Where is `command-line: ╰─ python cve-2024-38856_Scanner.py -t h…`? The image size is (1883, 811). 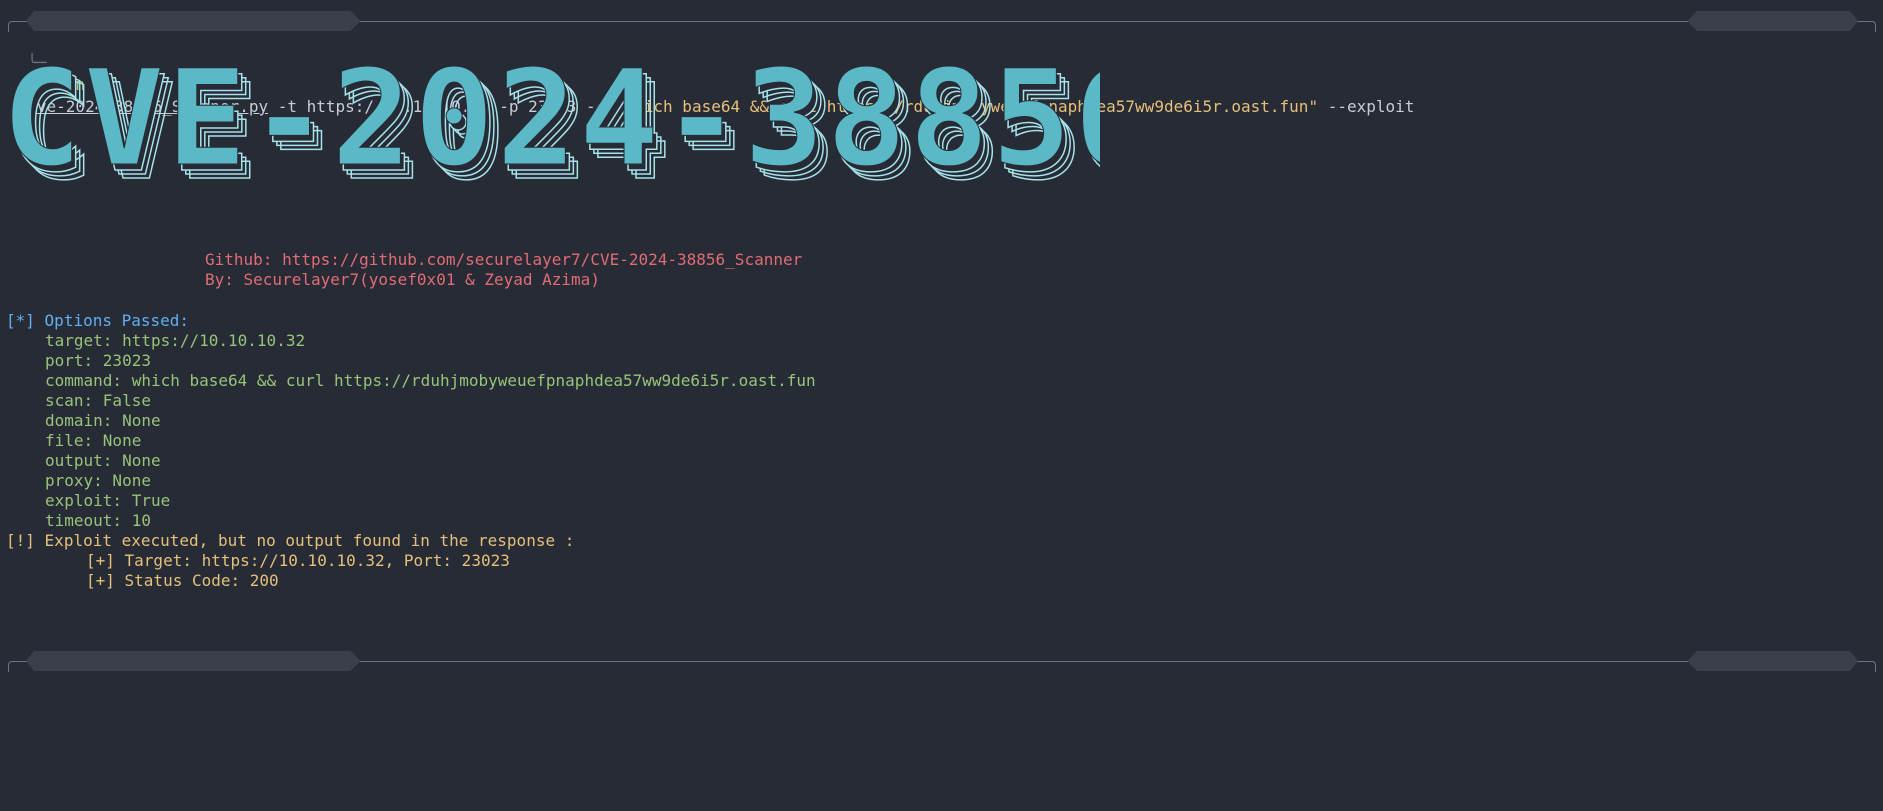
command-line: ╰─ python cve-2024-38856_Scanner.py -t h… is located at coordinates (711, 73).